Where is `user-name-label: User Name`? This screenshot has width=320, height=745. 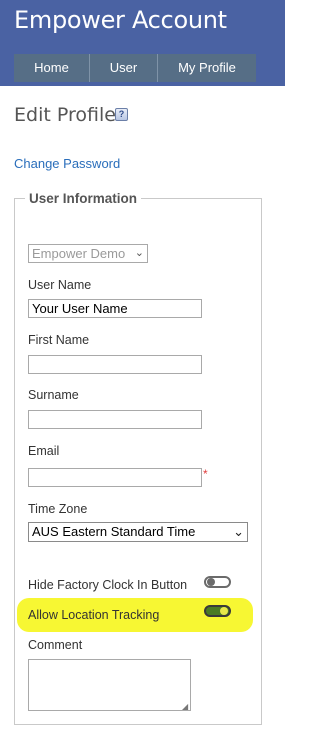
user-name-label: User Name is located at coordinates (60, 285).